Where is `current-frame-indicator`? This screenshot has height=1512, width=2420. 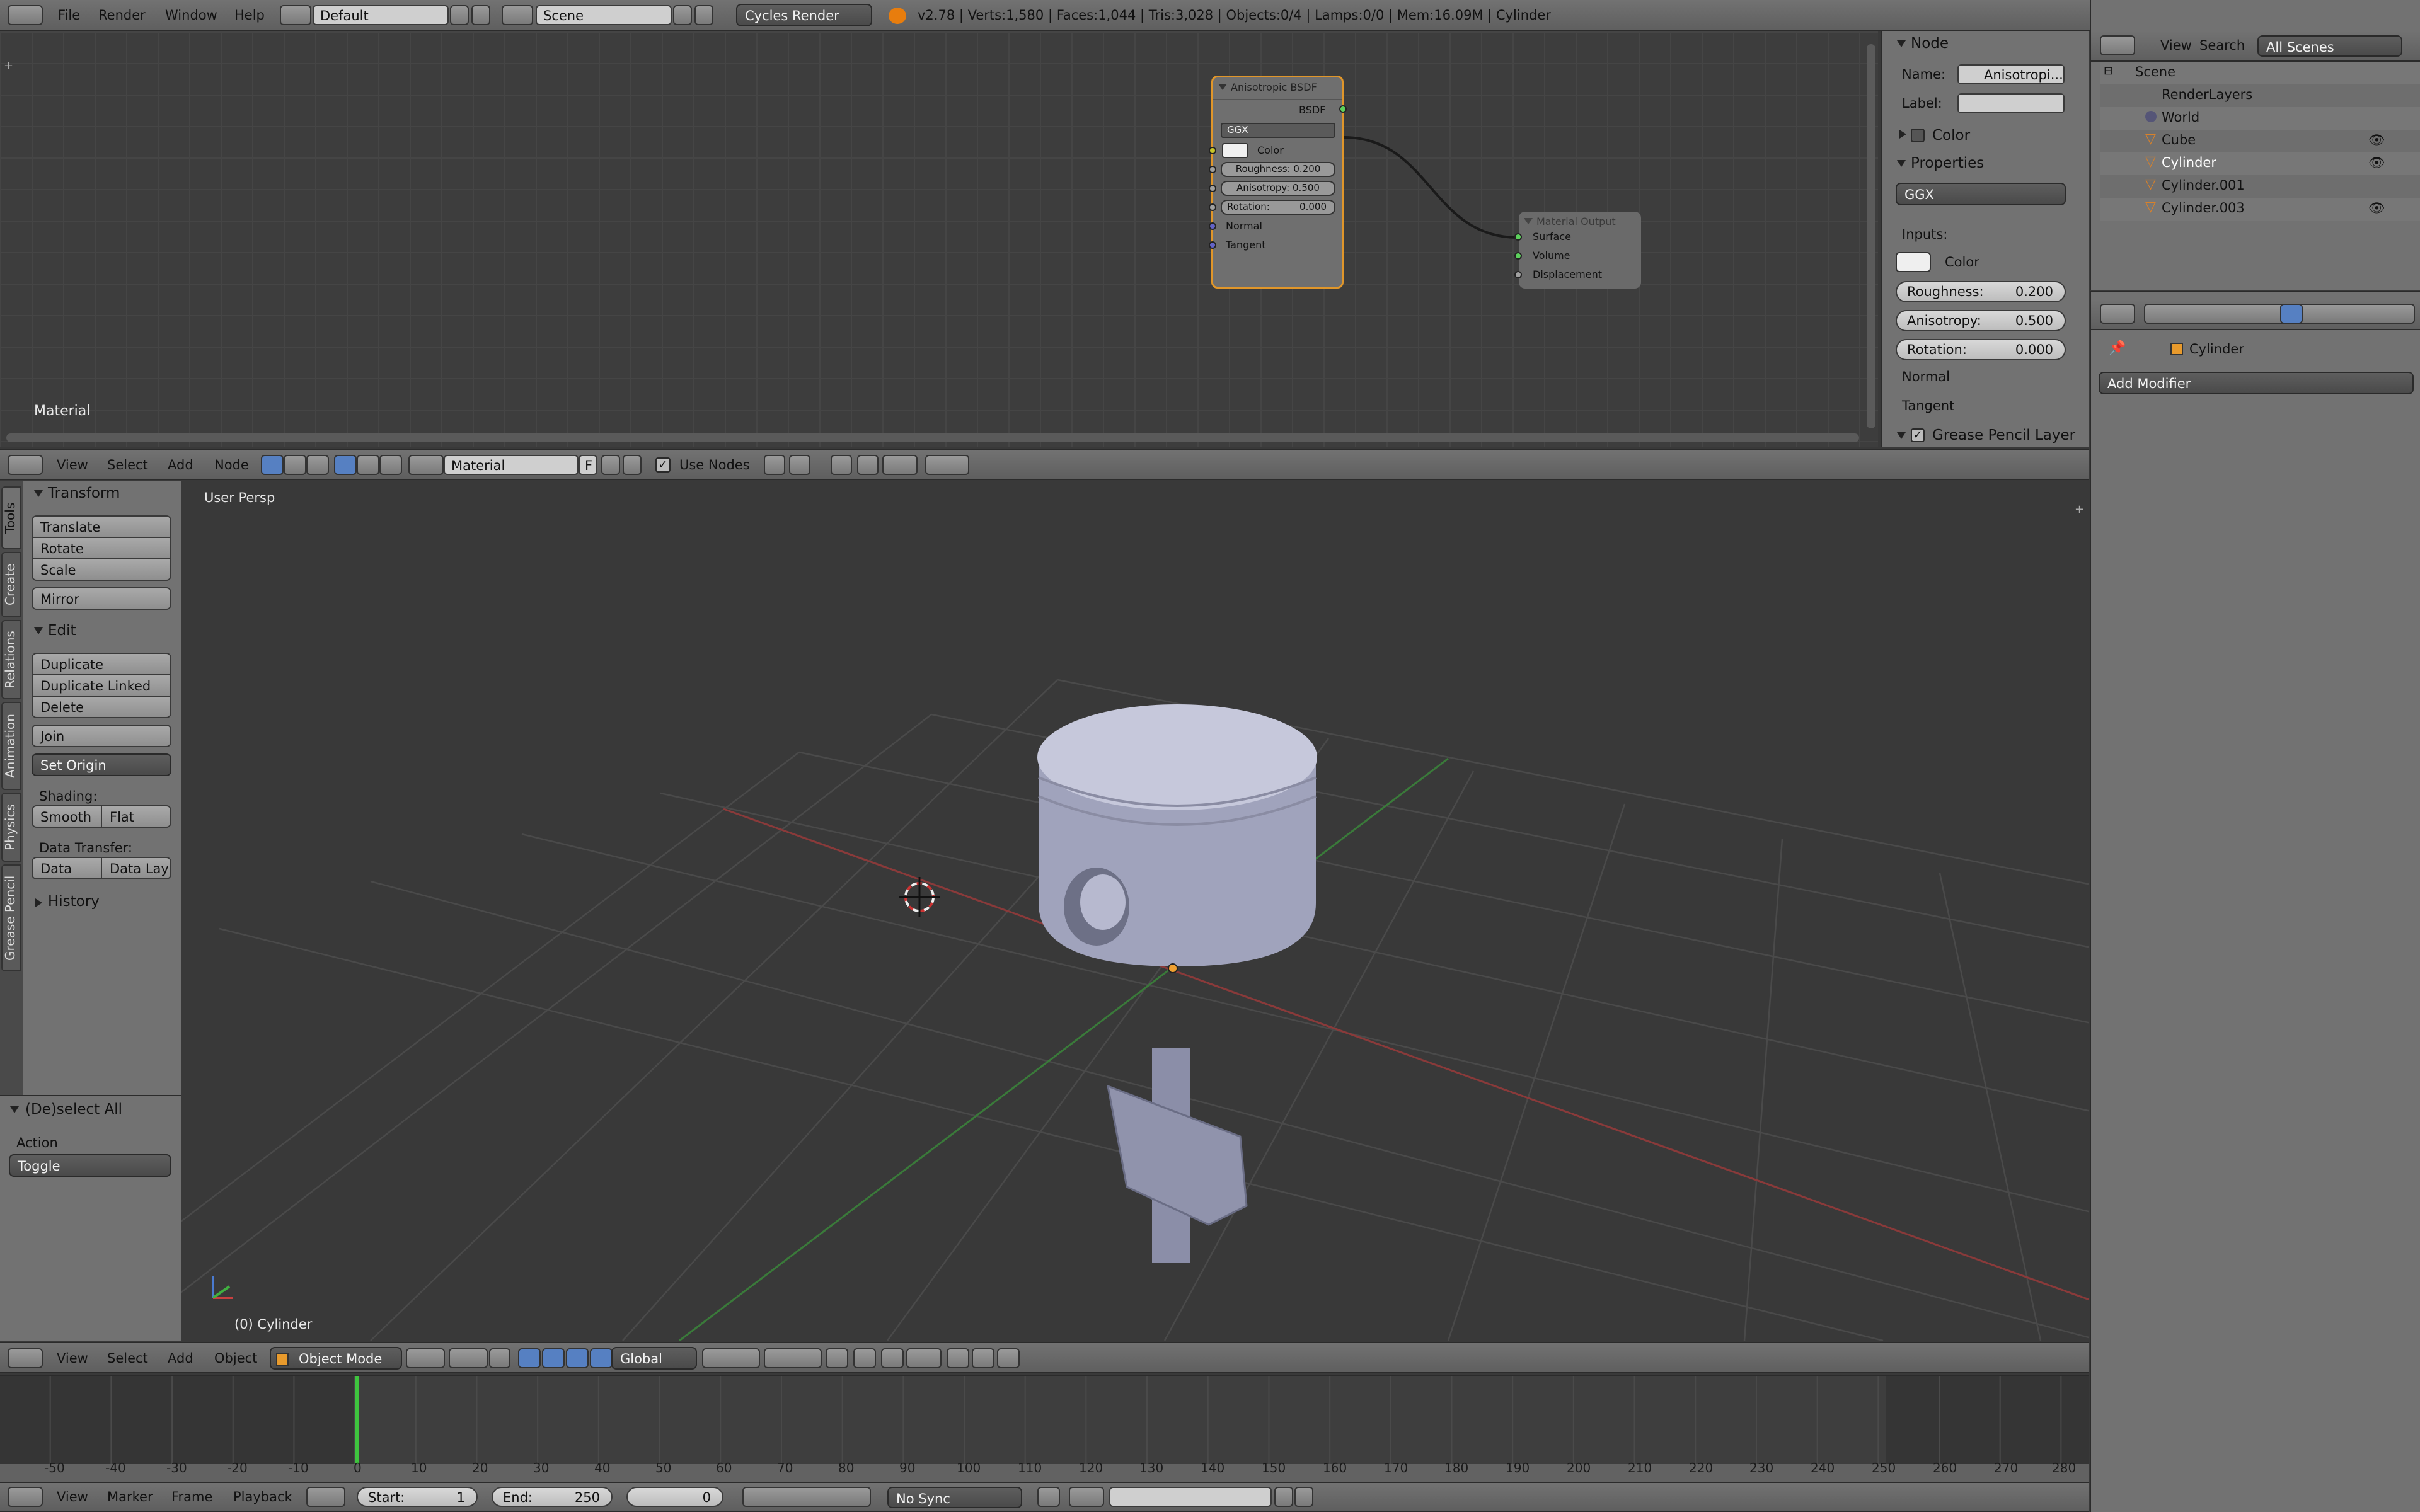
current-frame-indicator is located at coordinates (357, 1422).